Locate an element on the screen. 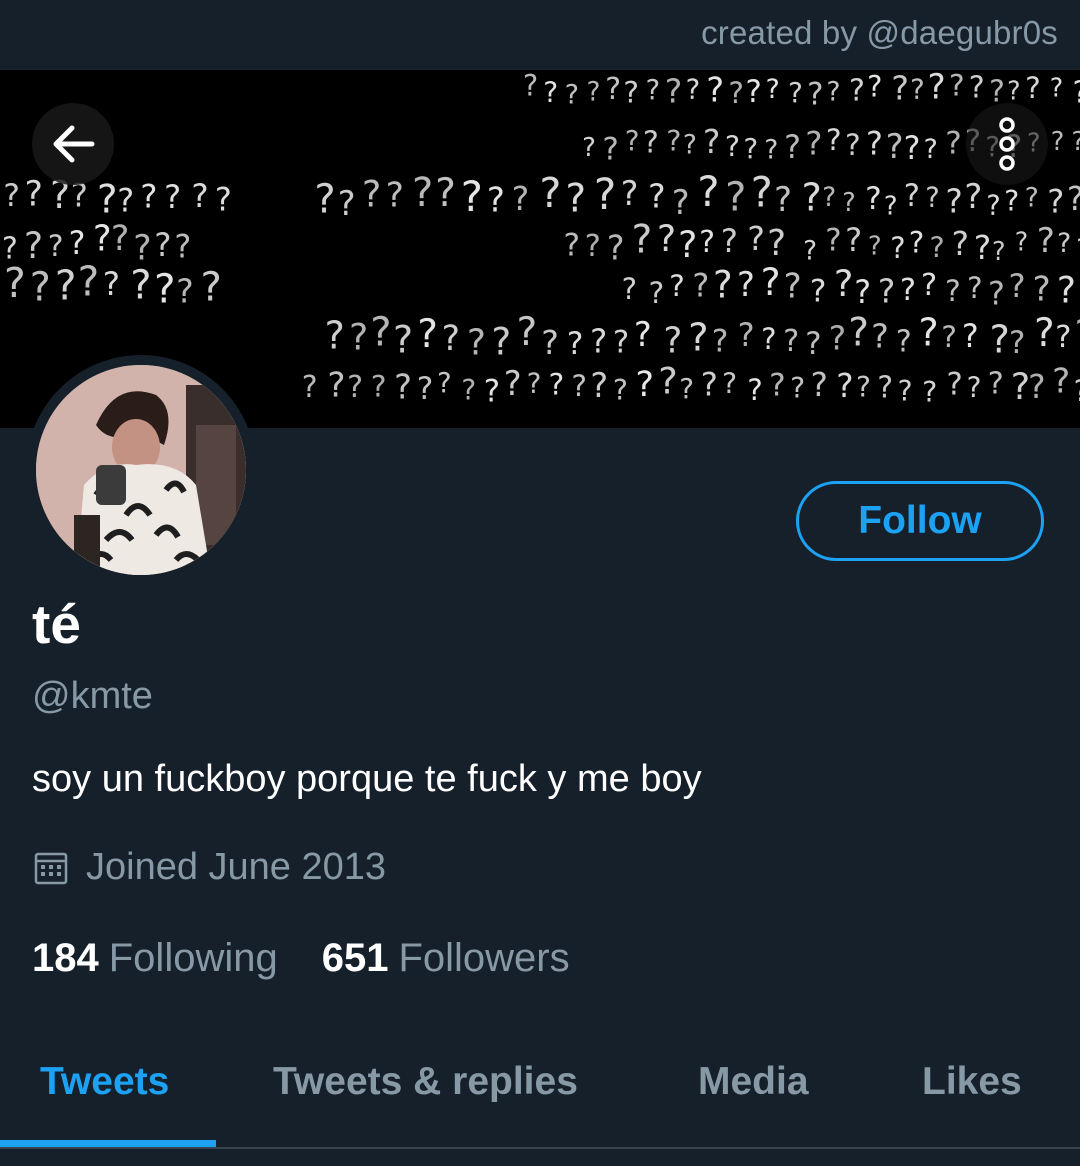 The width and height of the screenshot is (1080, 1166). tab-tweets-and-replies: Tweets & replies is located at coordinates (425, 1082).